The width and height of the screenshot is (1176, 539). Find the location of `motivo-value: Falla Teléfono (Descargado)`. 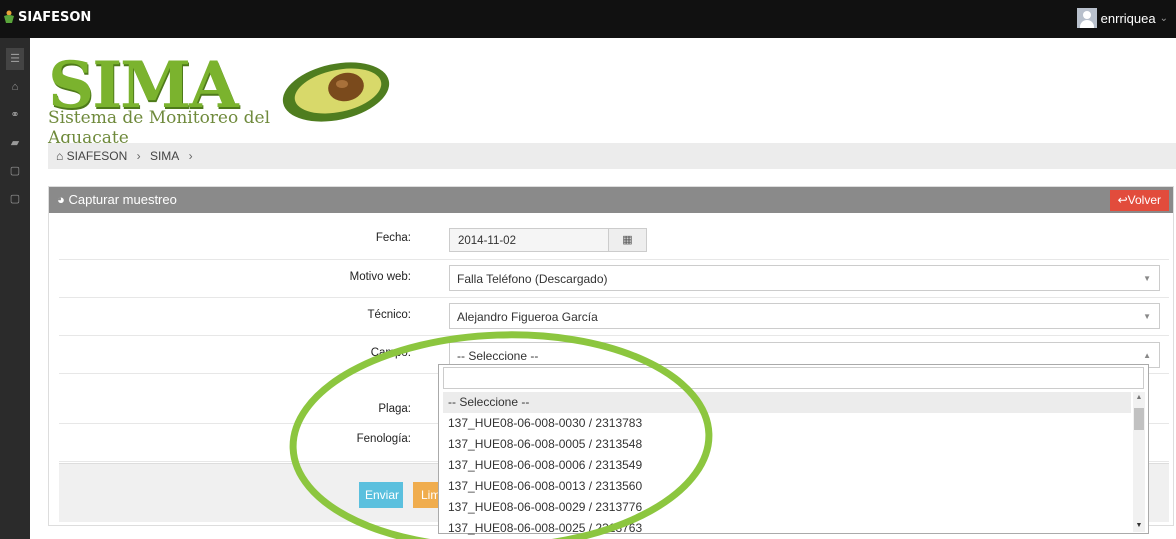

motivo-value: Falla Teléfono (Descargado) is located at coordinates (532, 279).